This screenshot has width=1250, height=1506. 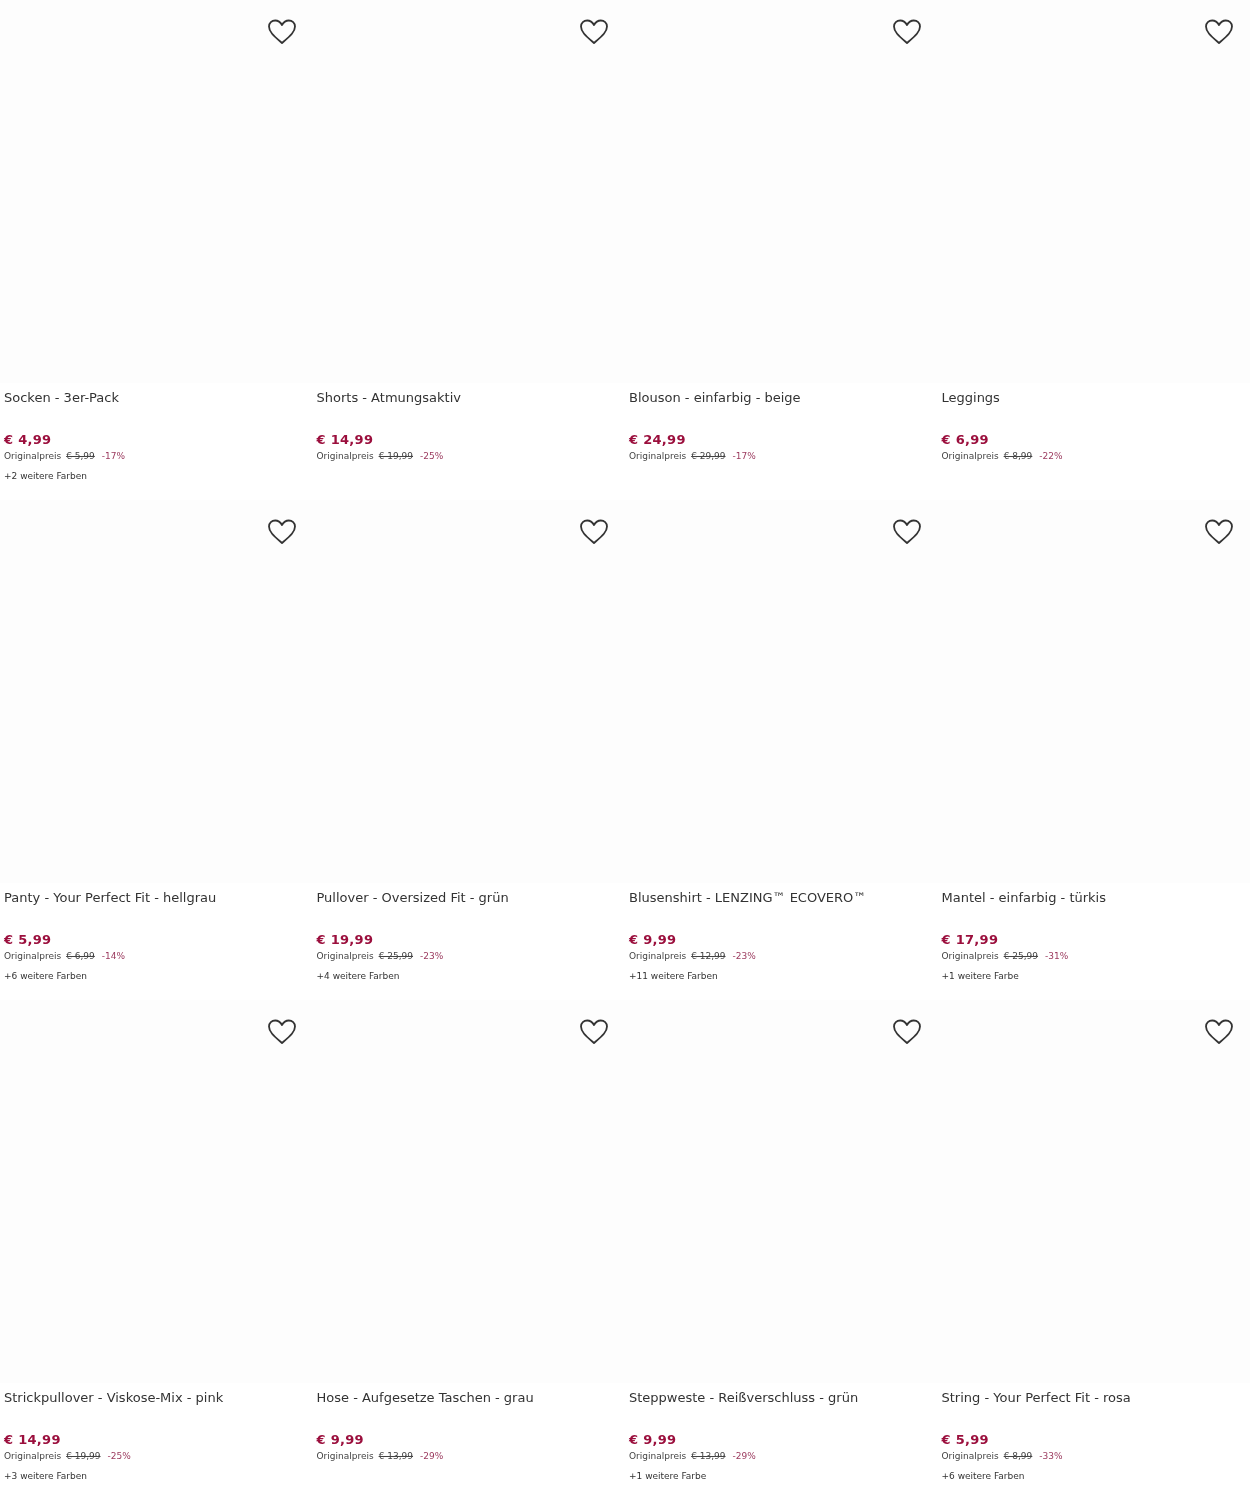 I want to click on more-colors-link: +11 weitere Farben, so click(x=673, y=976).